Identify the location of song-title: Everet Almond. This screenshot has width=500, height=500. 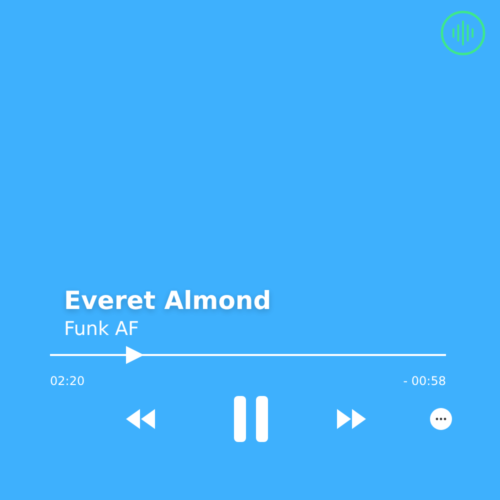
(168, 301).